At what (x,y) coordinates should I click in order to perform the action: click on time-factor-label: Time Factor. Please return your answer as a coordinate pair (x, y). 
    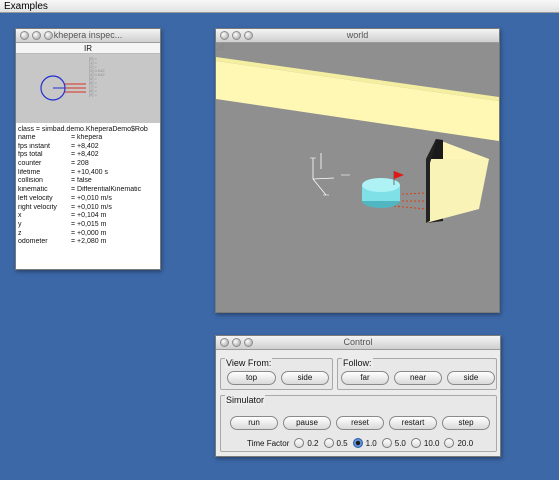
    Looking at the image, I should click on (268, 443).